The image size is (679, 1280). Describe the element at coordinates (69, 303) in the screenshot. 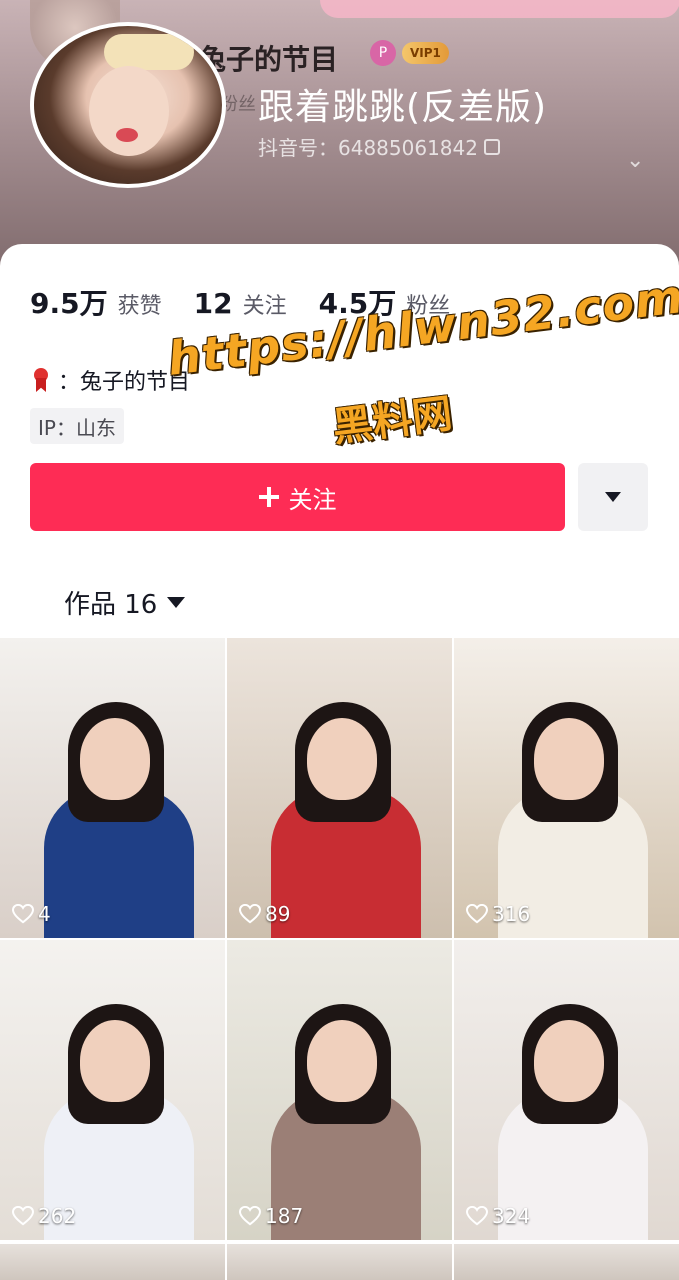

I see `stat-number: 9.5万` at that location.